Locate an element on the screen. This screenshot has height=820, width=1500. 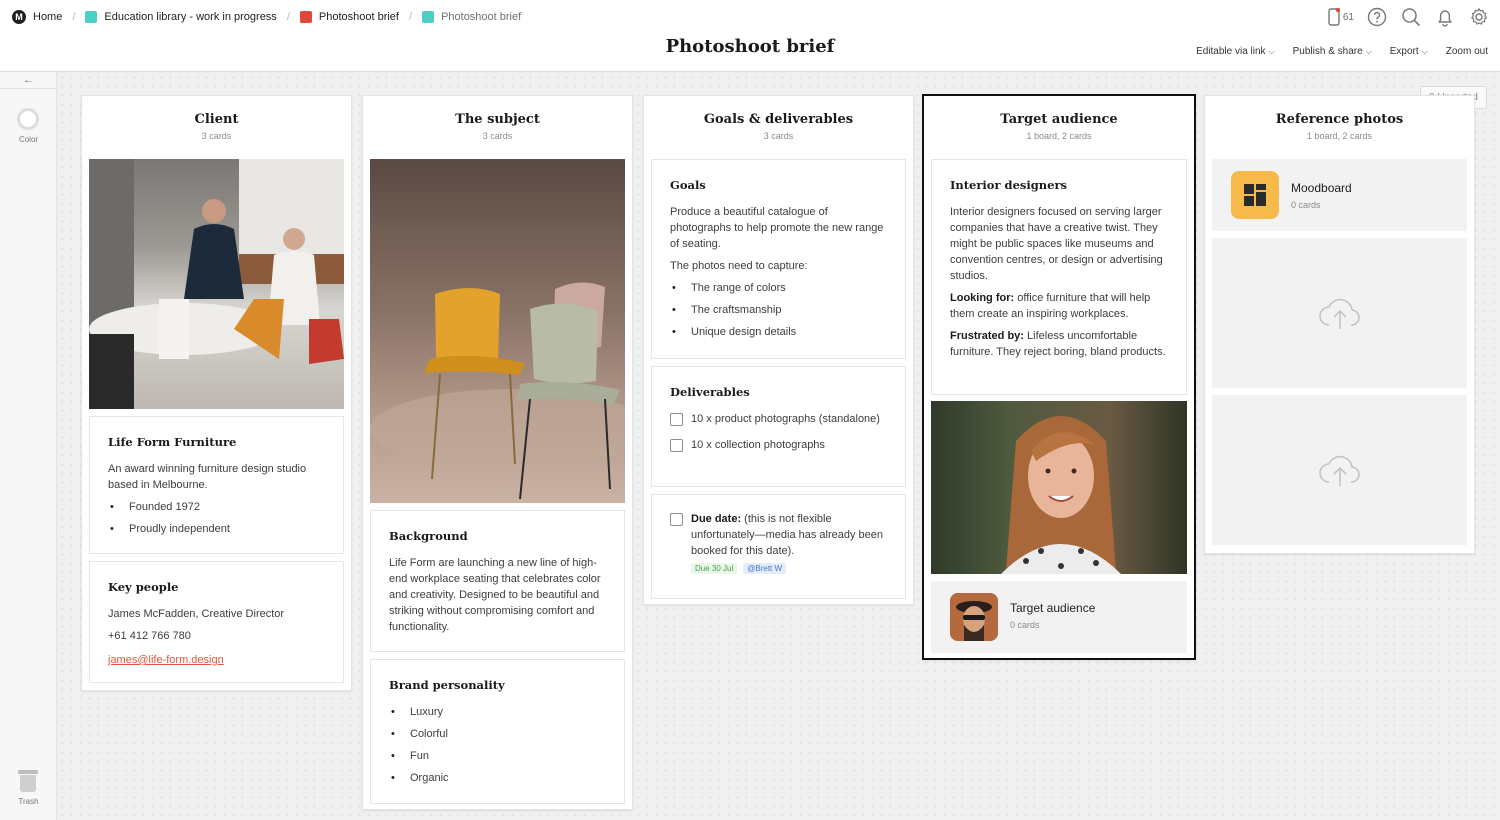
device-button: 61 is located at coordinates (1341, 17).